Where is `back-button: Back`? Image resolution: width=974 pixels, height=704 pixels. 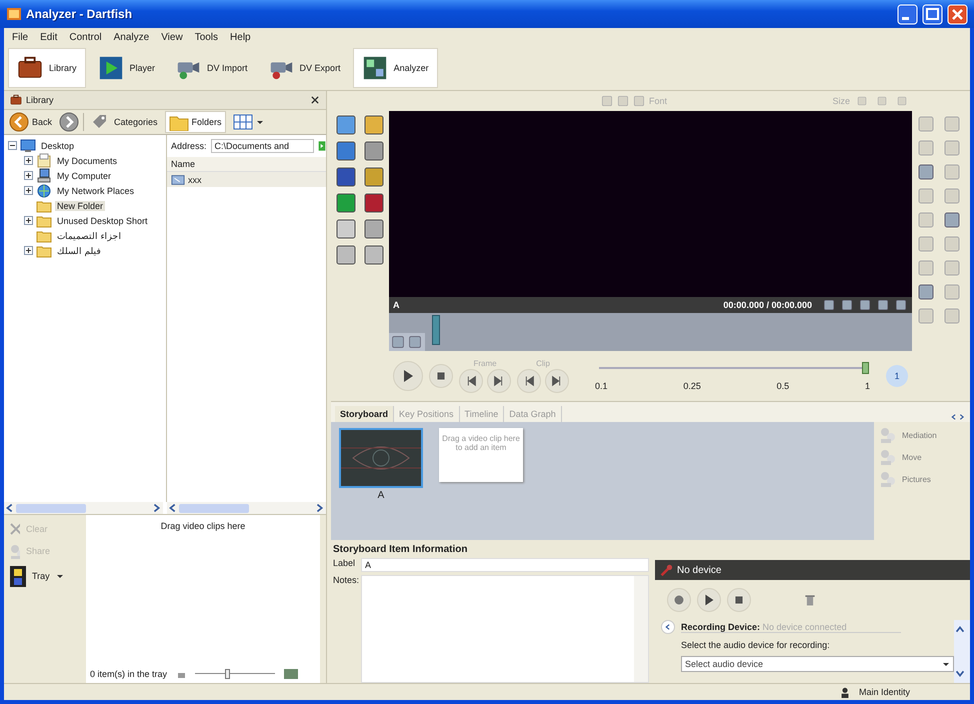 back-button: Back is located at coordinates (31, 122).